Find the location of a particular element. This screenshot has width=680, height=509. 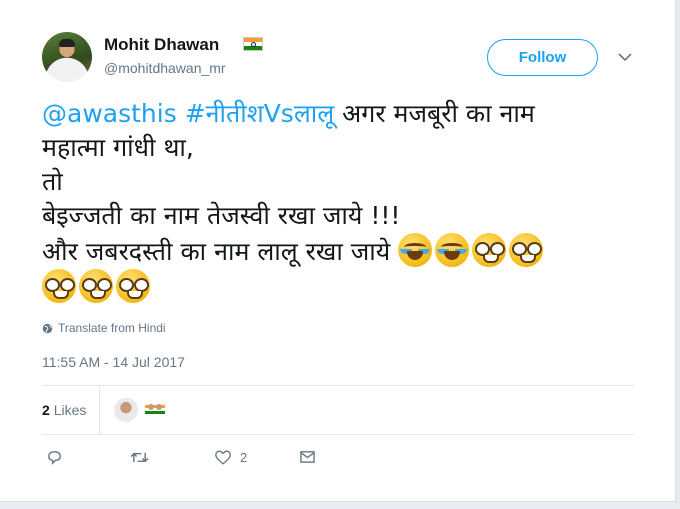

like-button: 2 is located at coordinates (230, 457).